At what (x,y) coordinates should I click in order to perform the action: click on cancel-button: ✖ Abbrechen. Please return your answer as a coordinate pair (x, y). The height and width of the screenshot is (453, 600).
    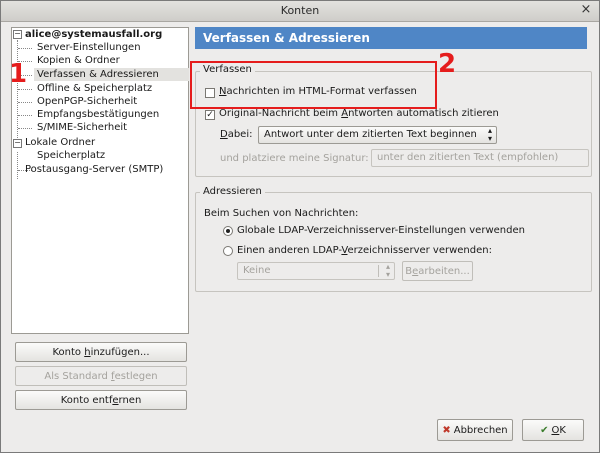
    Looking at the image, I should click on (475, 430).